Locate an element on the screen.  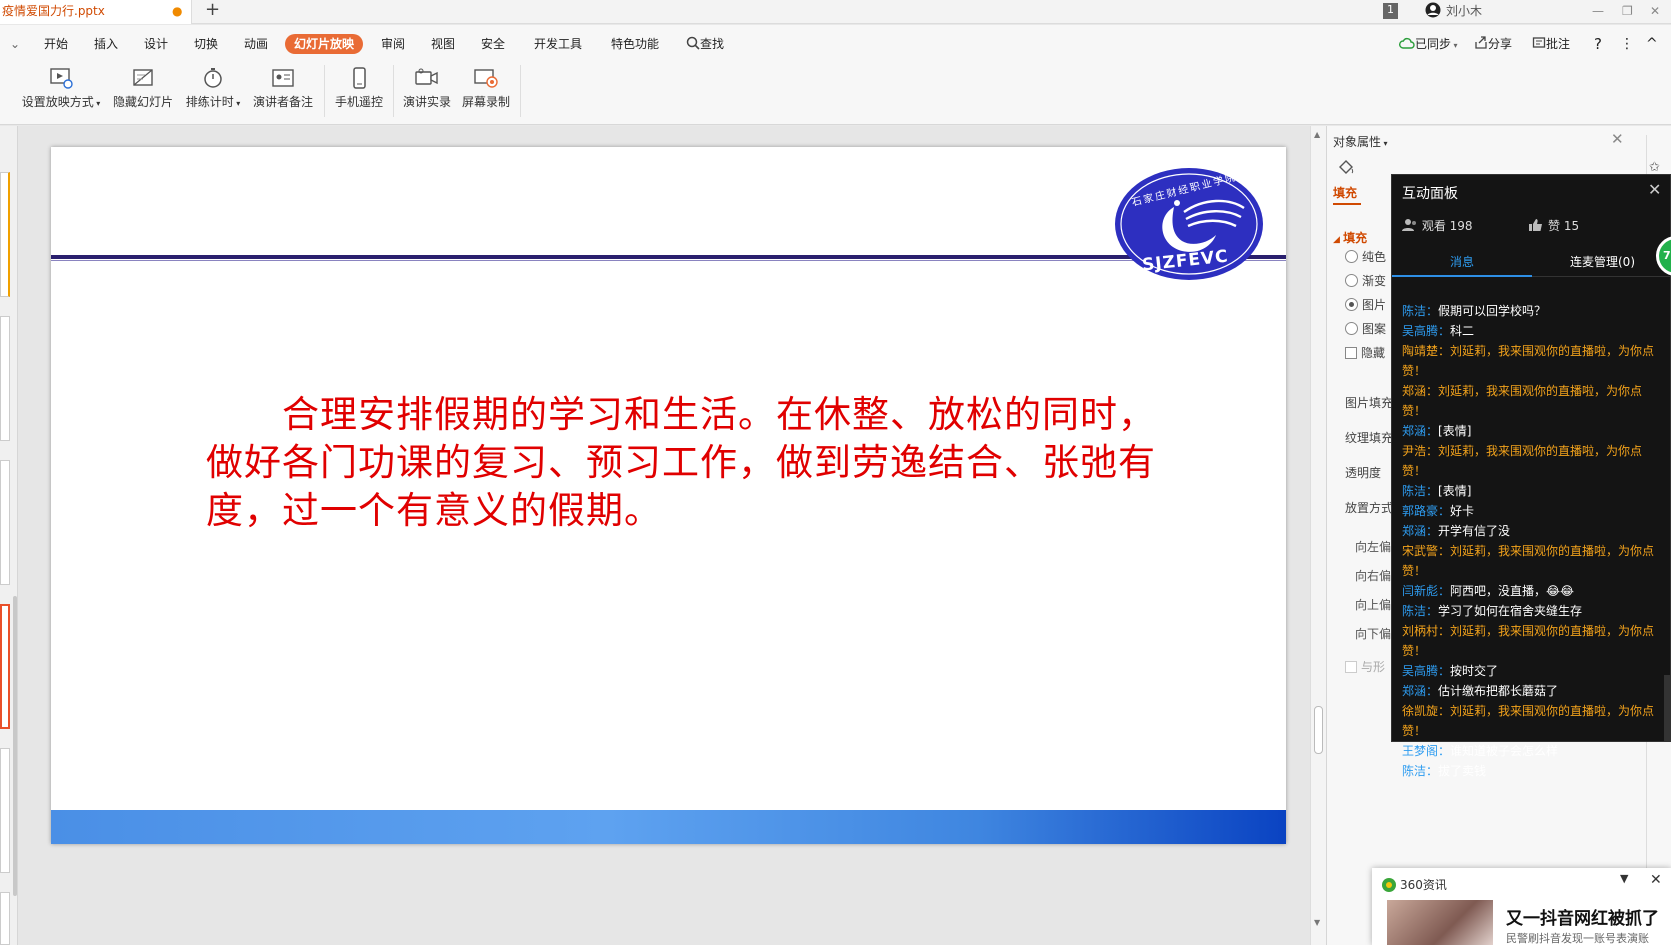
pin-icon: ✩ is located at coordinates (1654, 167).